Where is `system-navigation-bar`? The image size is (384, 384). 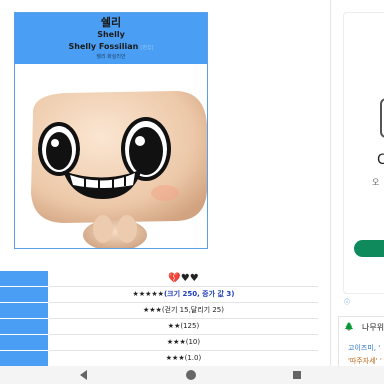
system-navigation-bar is located at coordinates (192, 375).